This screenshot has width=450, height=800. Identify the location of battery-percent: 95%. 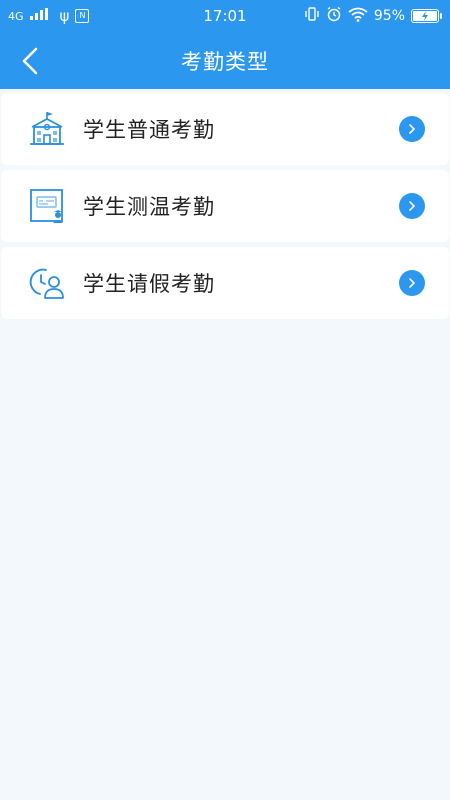
(389, 16).